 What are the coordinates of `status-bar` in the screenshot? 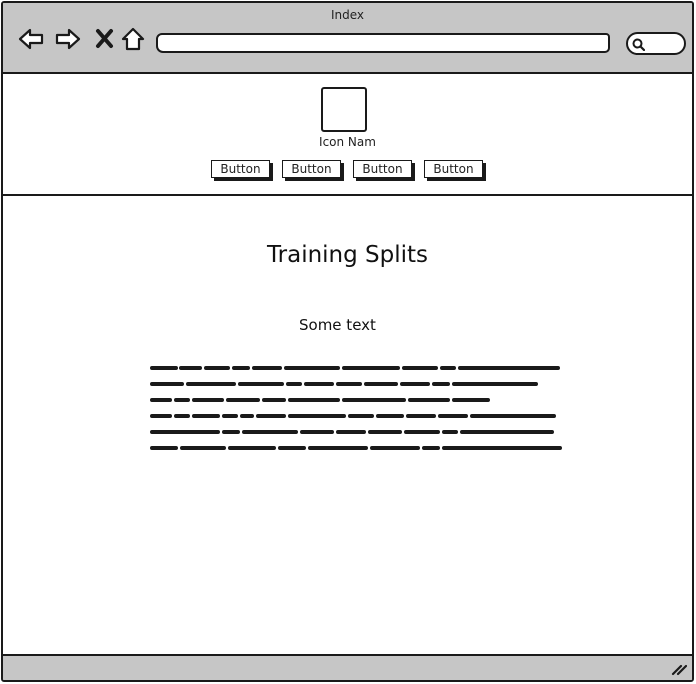 It's located at (347, 667).